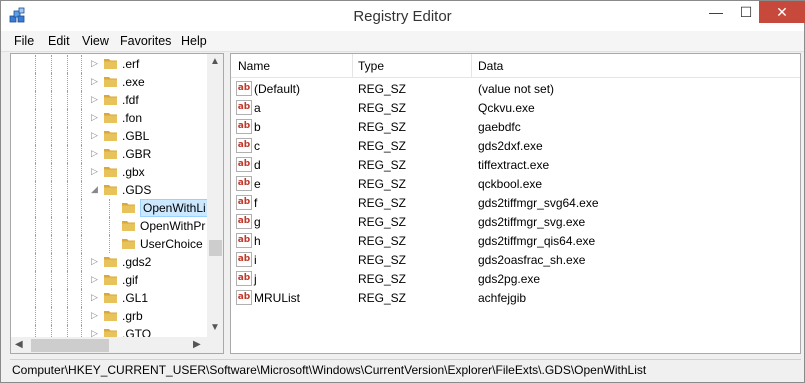 This screenshot has width=805, height=383. I want to click on scroll-up-icon: ▲, so click(215, 61).